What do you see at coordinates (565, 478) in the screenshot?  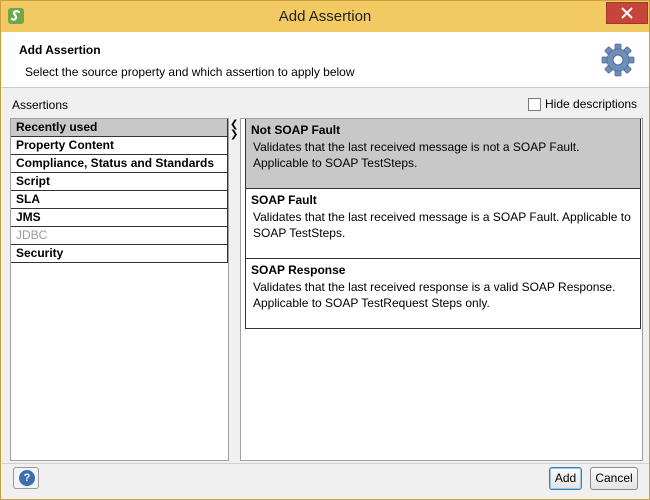 I see `add-button: Add` at bounding box center [565, 478].